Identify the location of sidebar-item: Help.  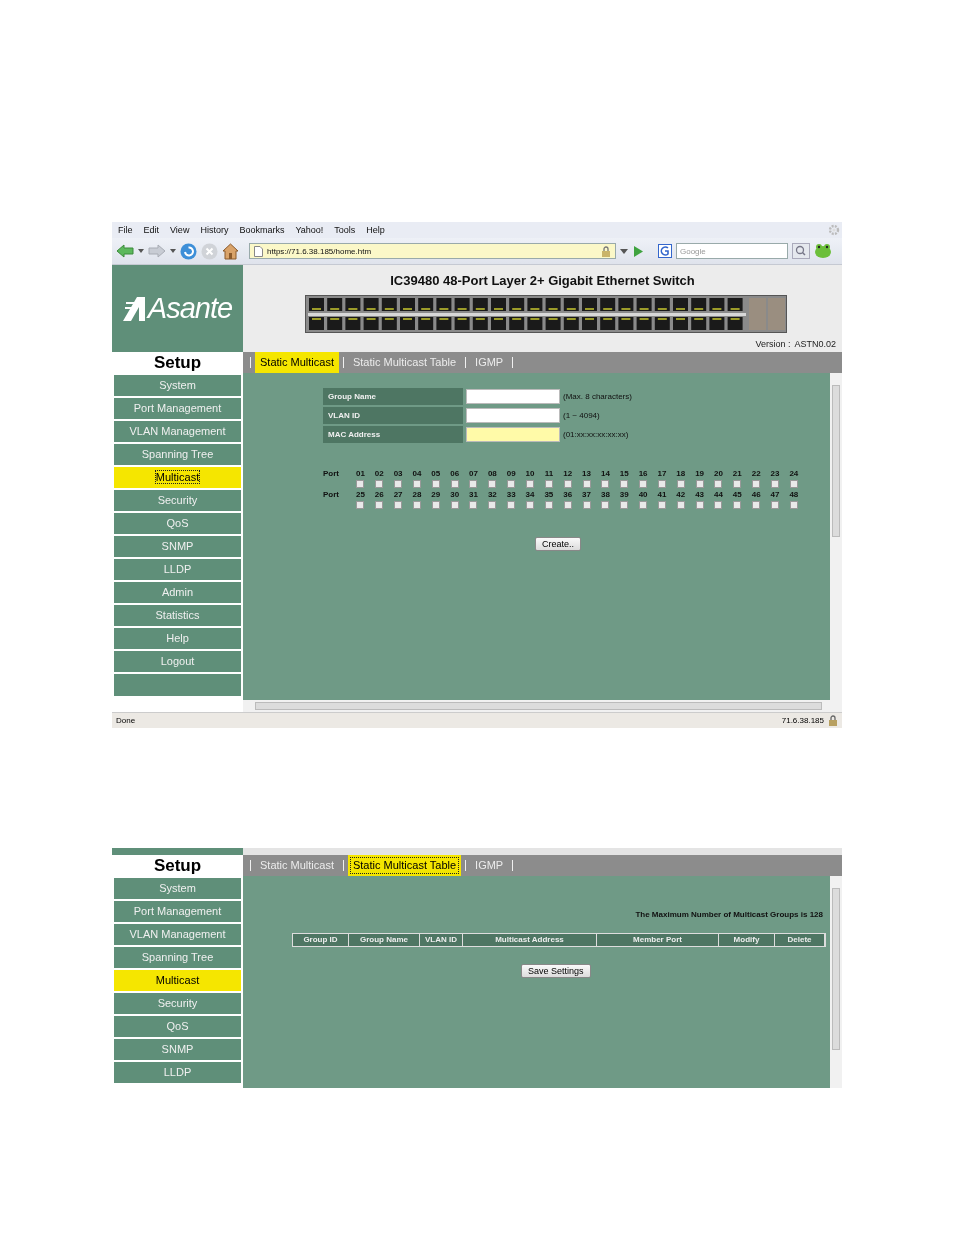
(177, 638).